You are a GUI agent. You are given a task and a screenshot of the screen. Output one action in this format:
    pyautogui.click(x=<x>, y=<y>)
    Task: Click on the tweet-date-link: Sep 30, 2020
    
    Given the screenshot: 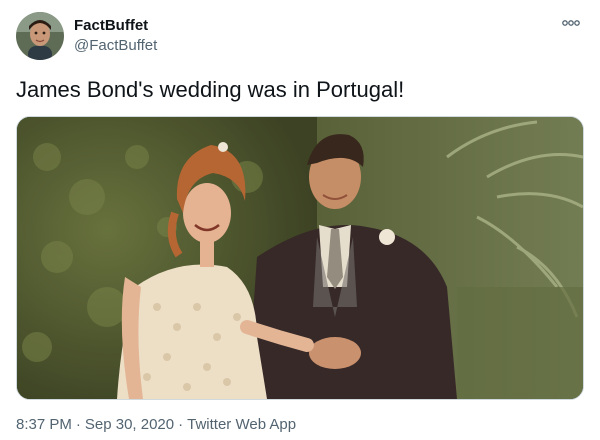 What is the action you would take?
    pyautogui.click(x=129, y=425)
    